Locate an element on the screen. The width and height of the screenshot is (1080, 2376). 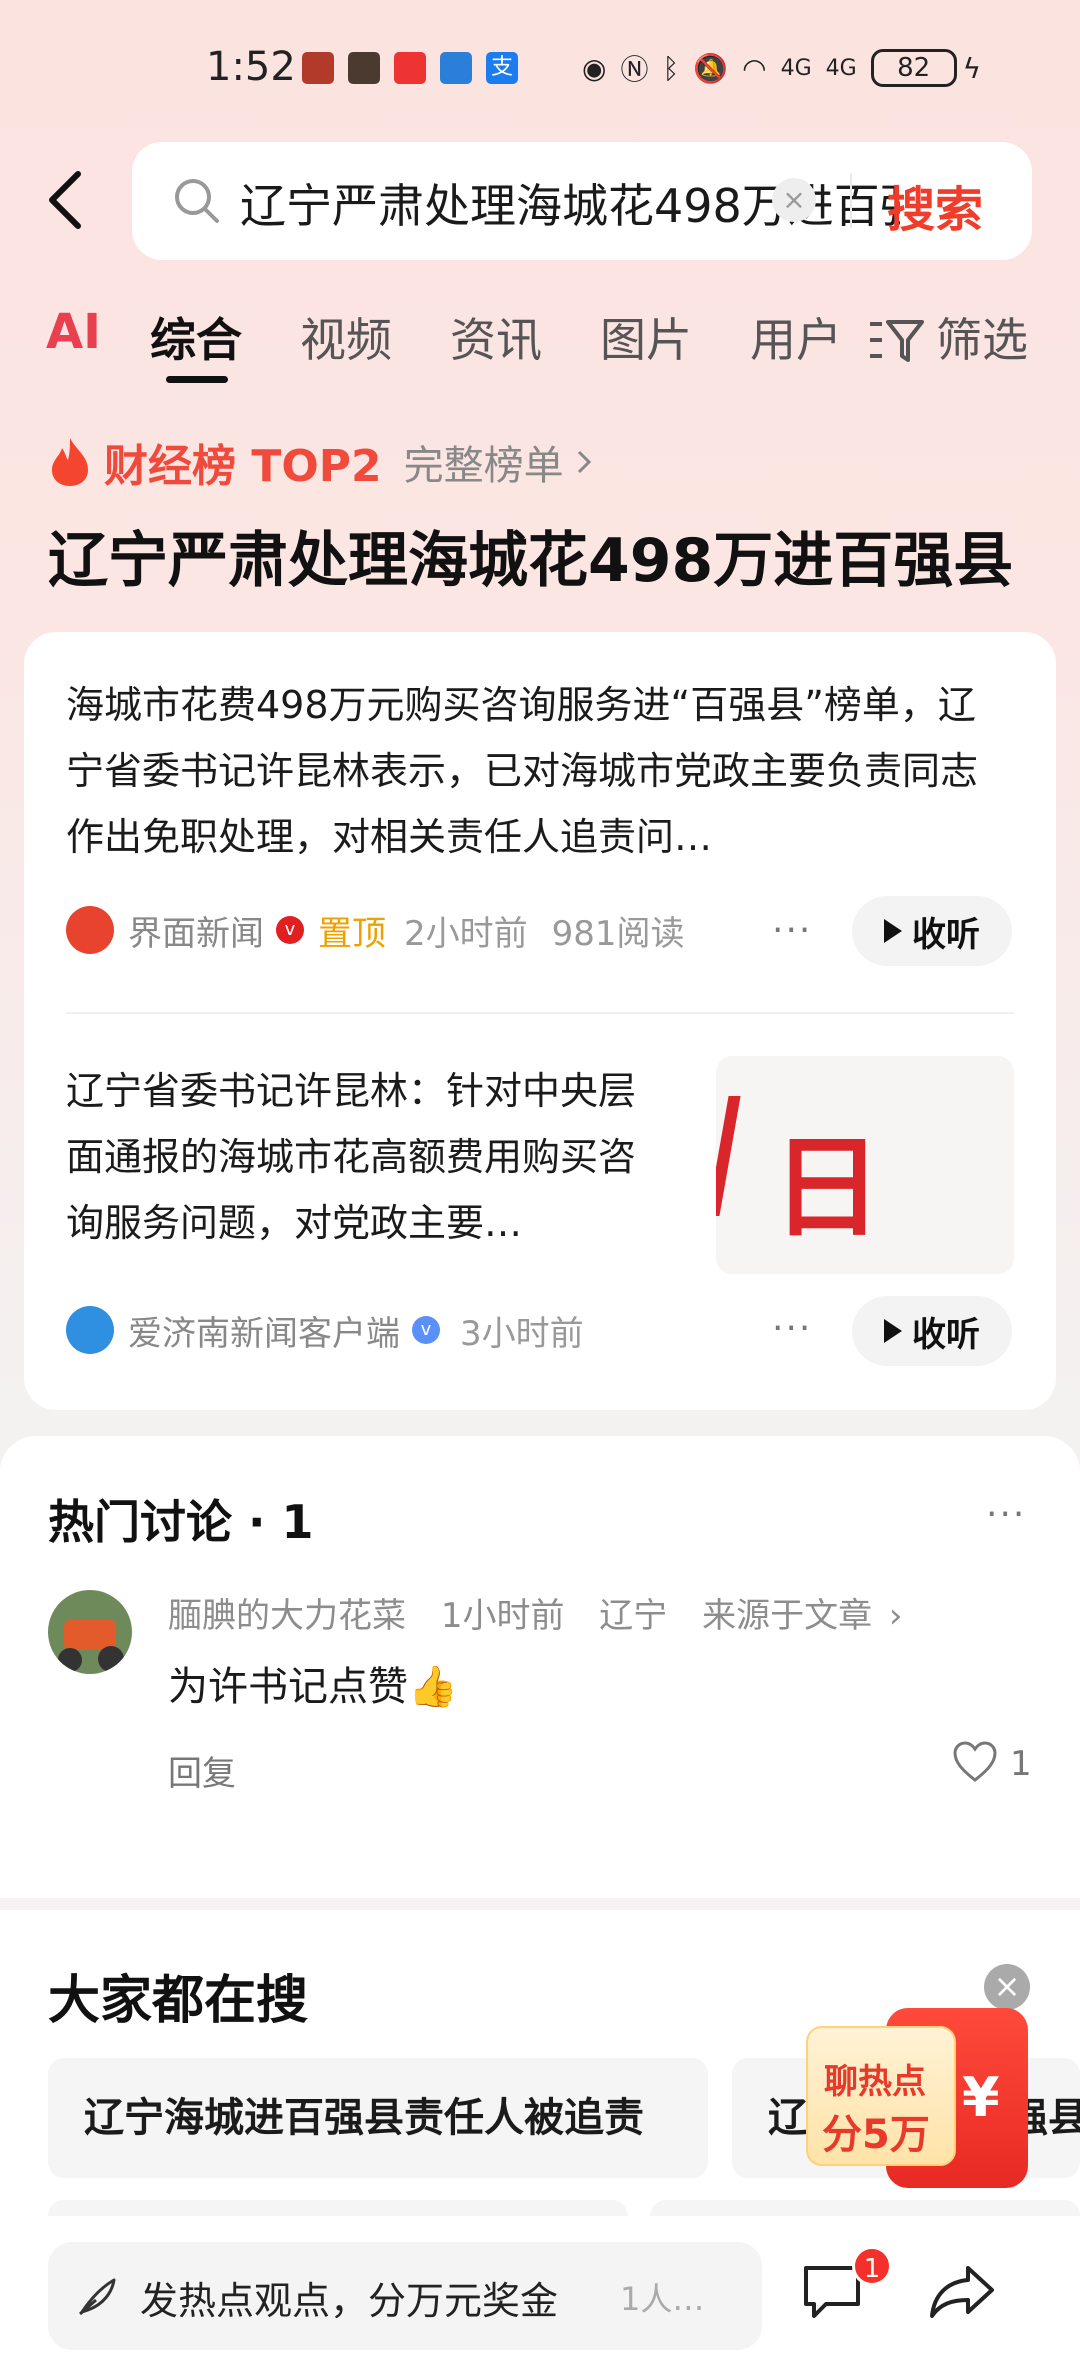
comment-time: 1小时前 is located at coordinates (502, 1616).